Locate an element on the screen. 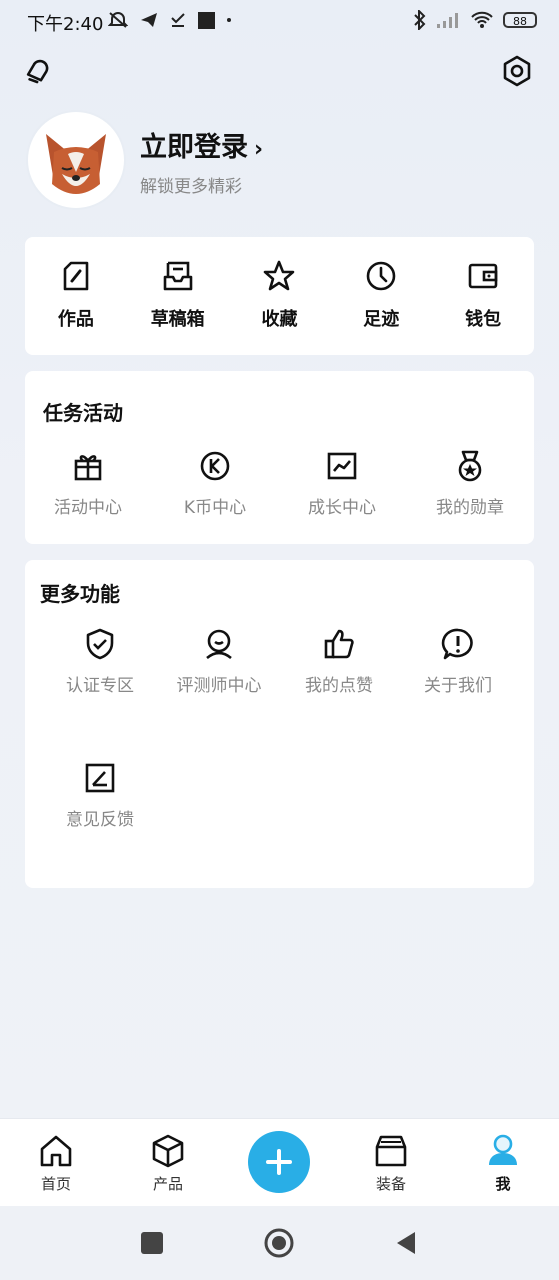 The width and height of the screenshot is (559, 1280). status-time: 下午2:40 is located at coordinates (65, 24).